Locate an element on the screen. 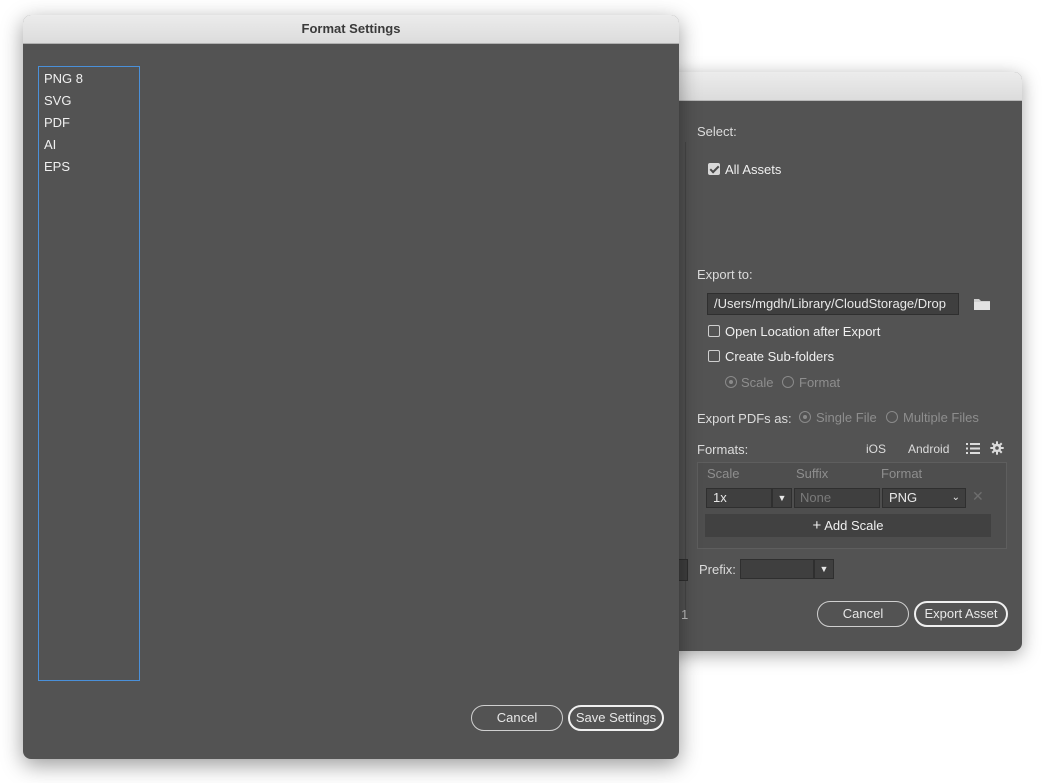 Image resolution: width=1043 pixels, height=783 pixels. single-file-label: Single File is located at coordinates (846, 417).